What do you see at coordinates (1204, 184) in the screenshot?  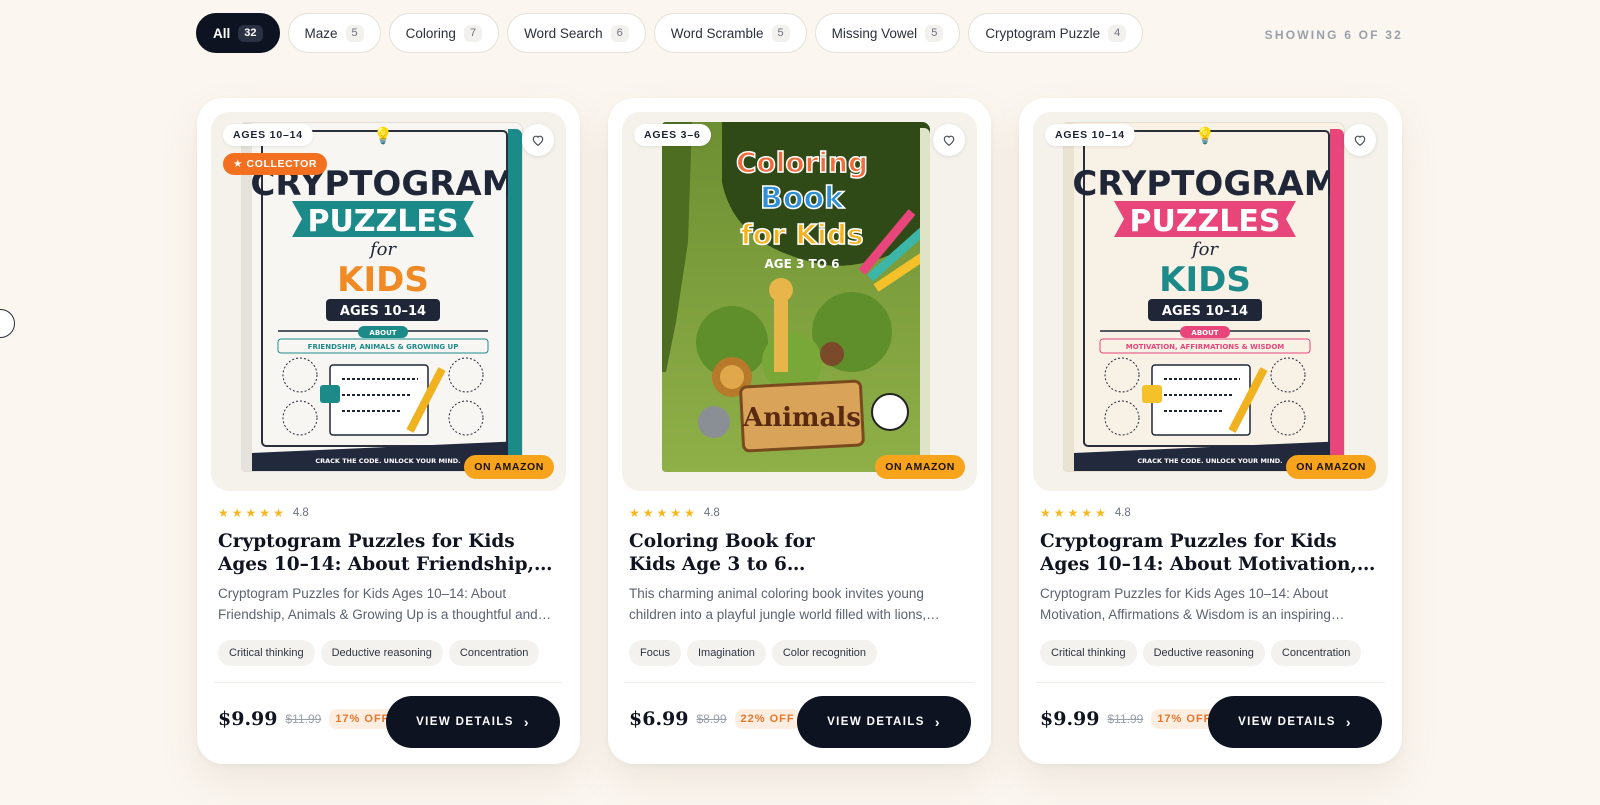 I see `cover-line1: CRYPTOGRAM` at bounding box center [1204, 184].